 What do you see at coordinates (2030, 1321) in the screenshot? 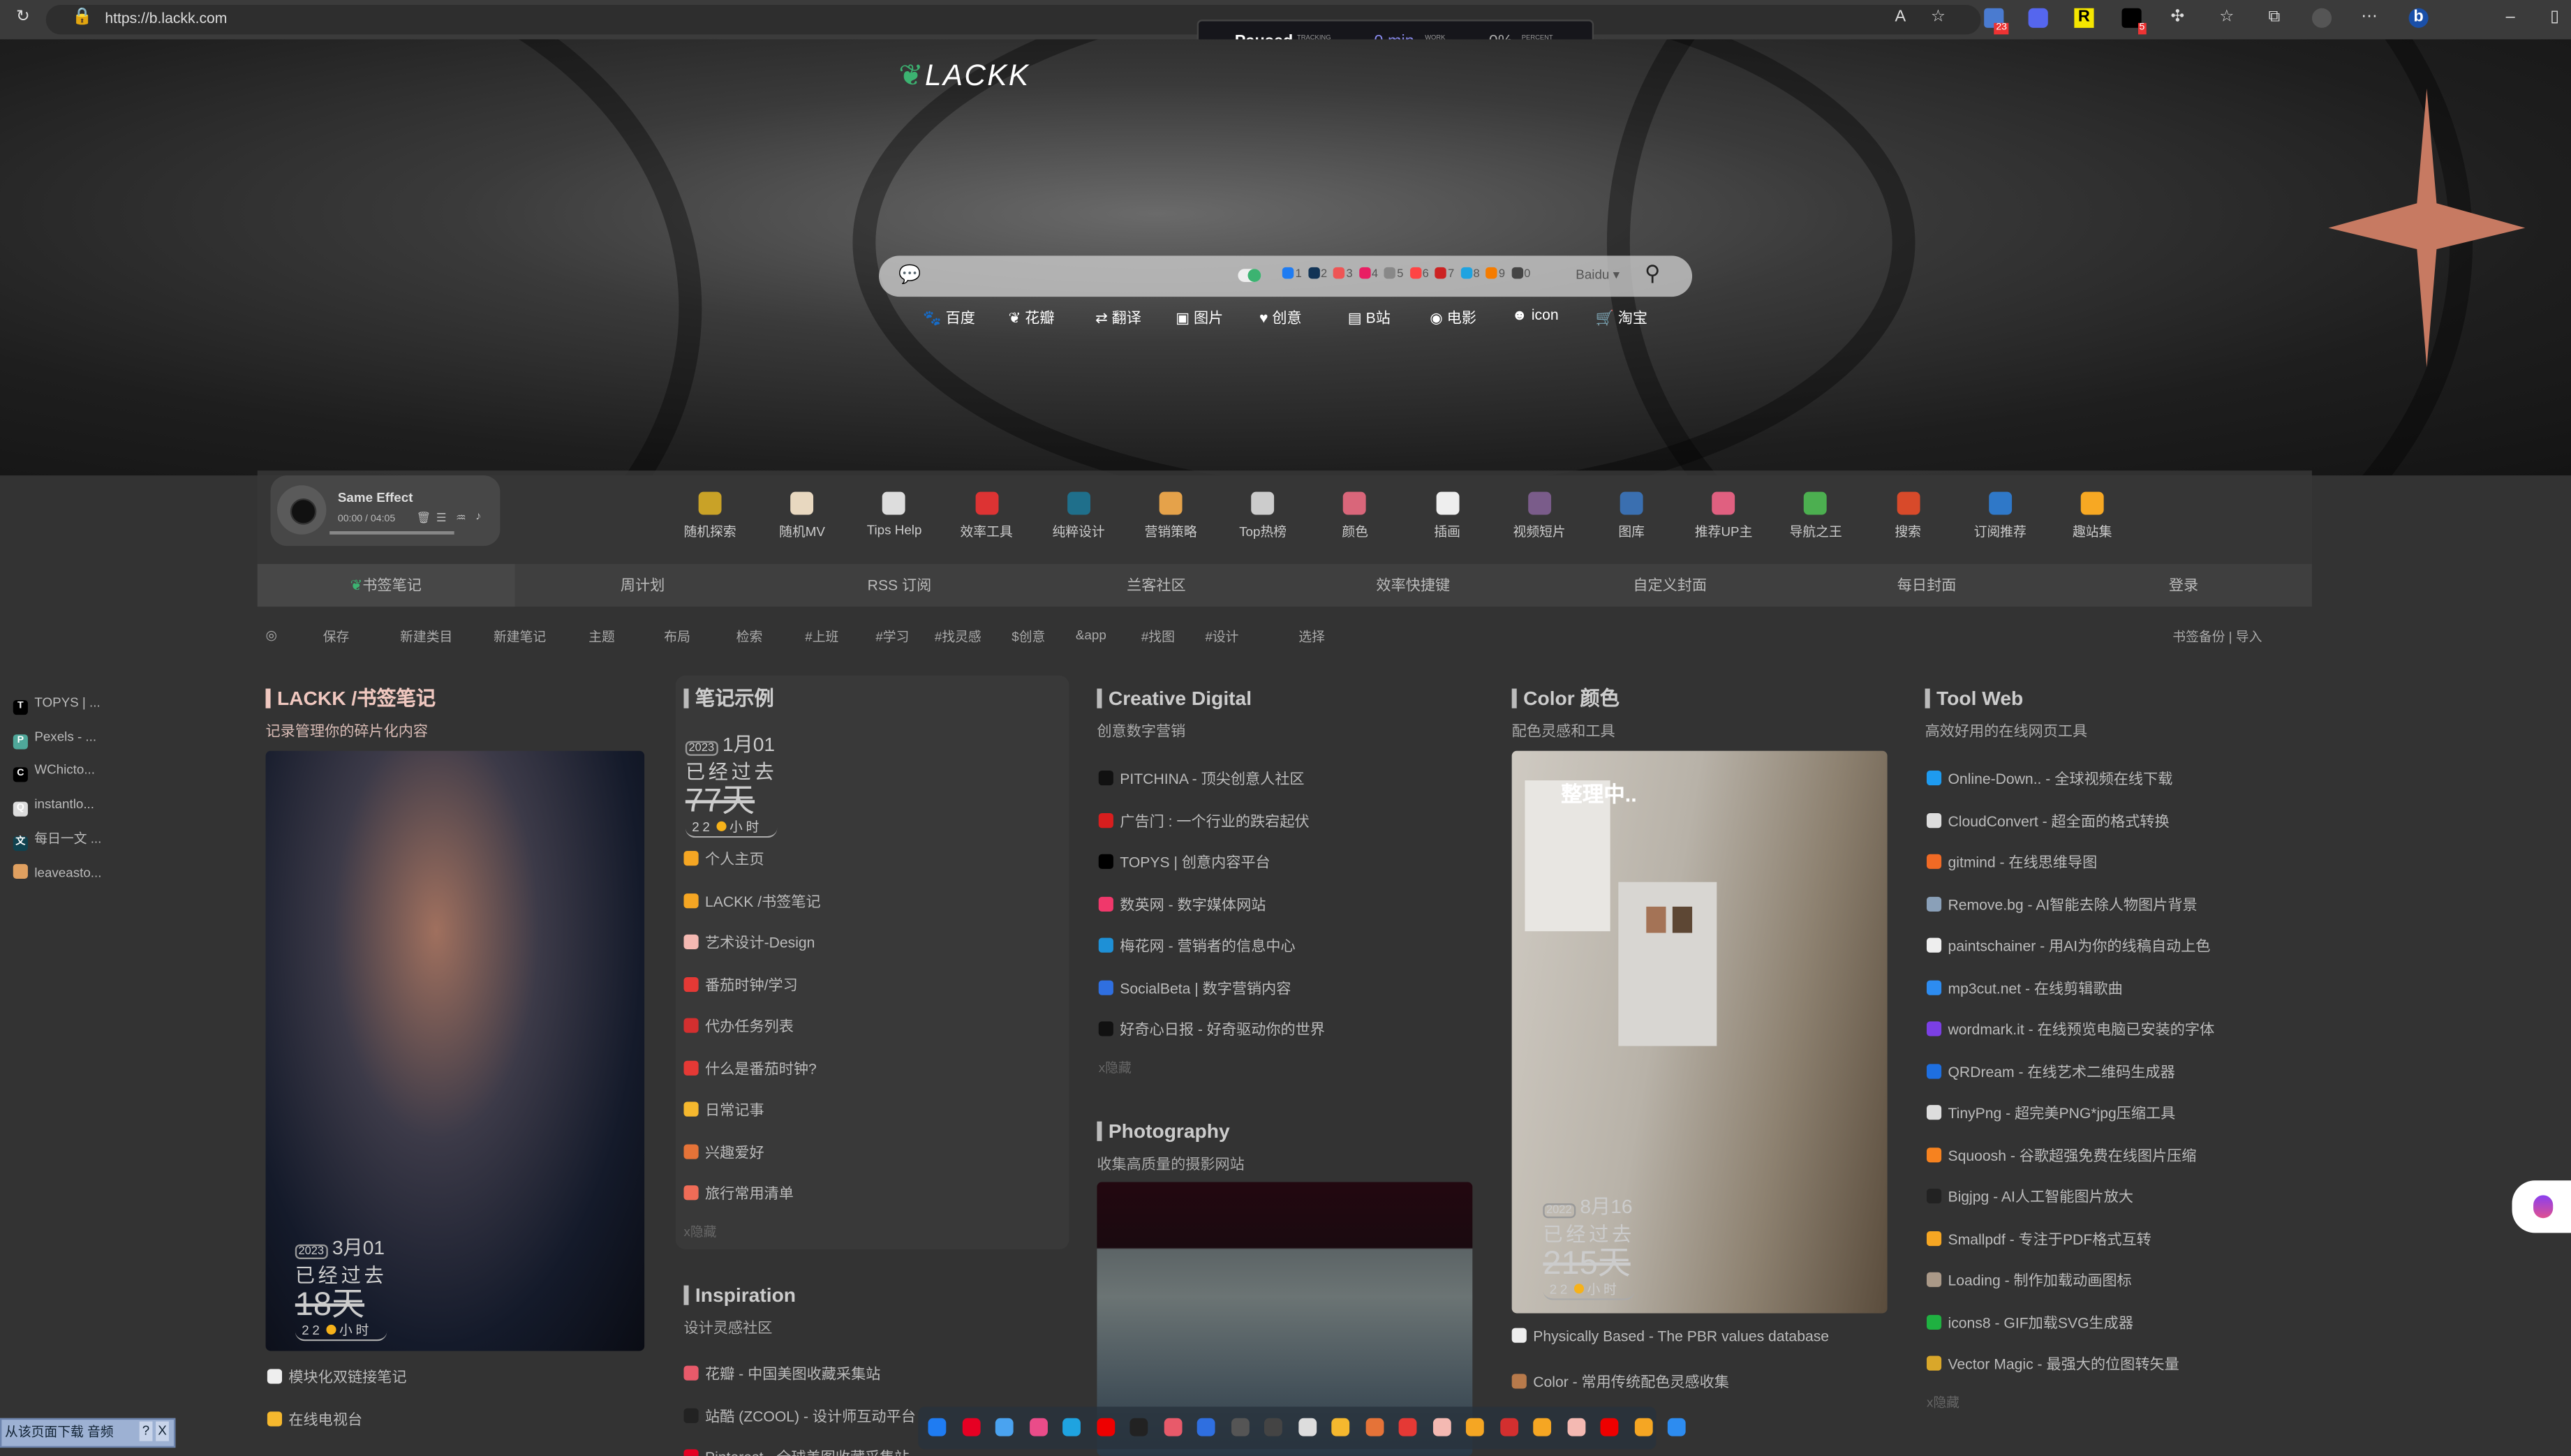
I see `list-item: icons8 - GIF加载SVG生成器` at bounding box center [2030, 1321].